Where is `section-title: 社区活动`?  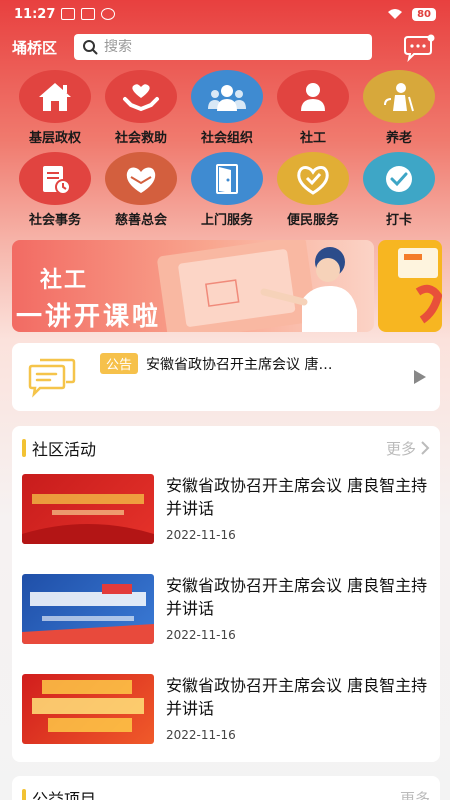 section-title: 社区活动 is located at coordinates (64, 449).